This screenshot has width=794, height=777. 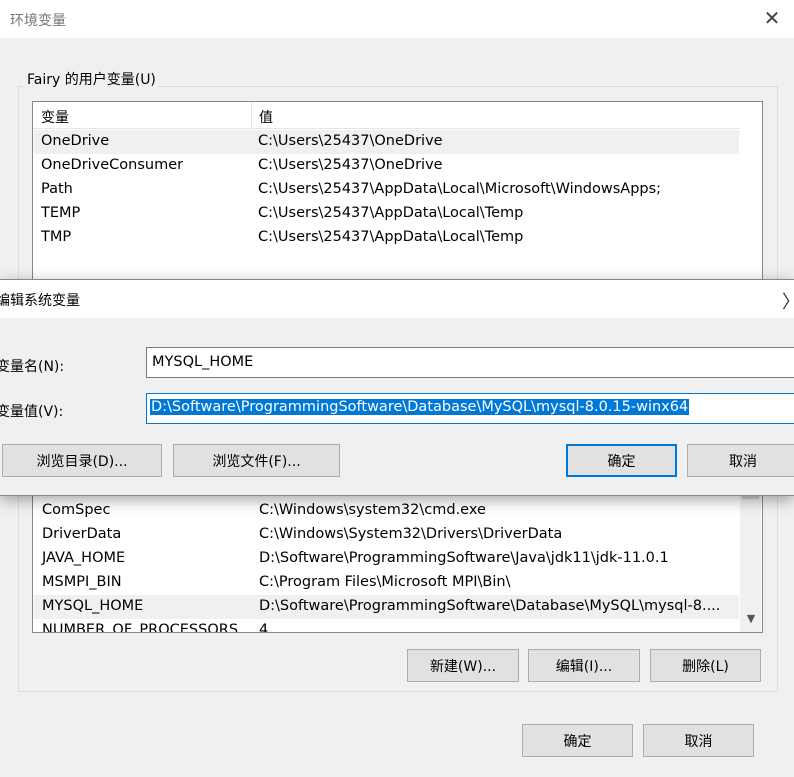 What do you see at coordinates (251, 115) in the screenshot?
I see `column-divider` at bounding box center [251, 115].